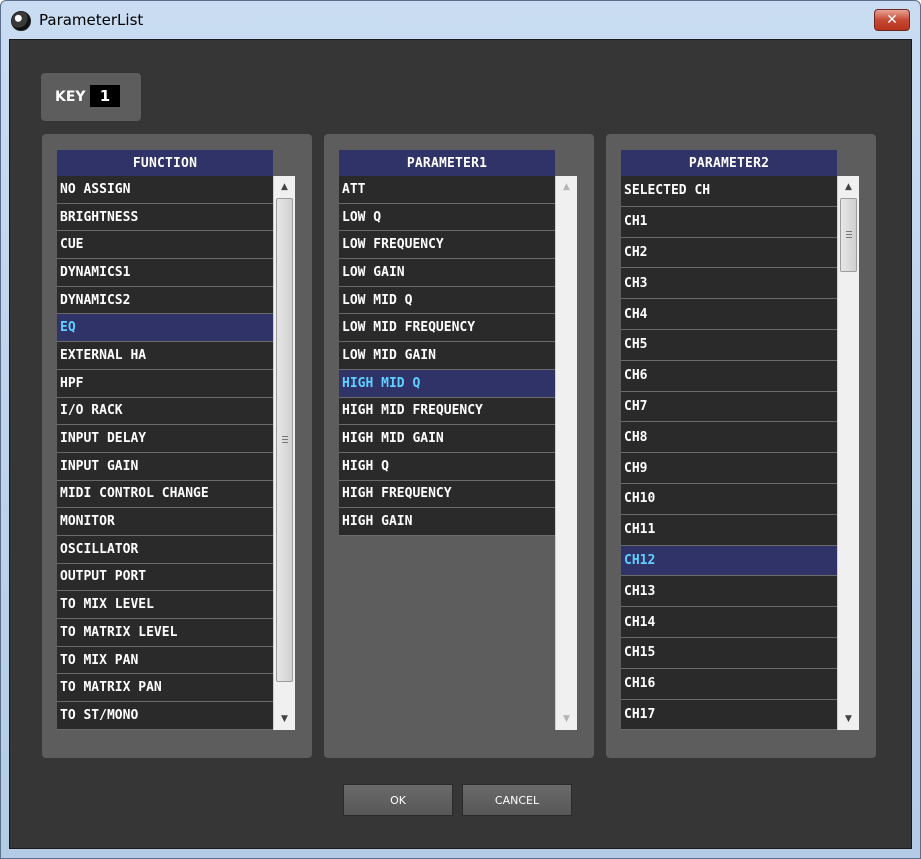  I want to click on list-item: CH5, so click(729, 345).